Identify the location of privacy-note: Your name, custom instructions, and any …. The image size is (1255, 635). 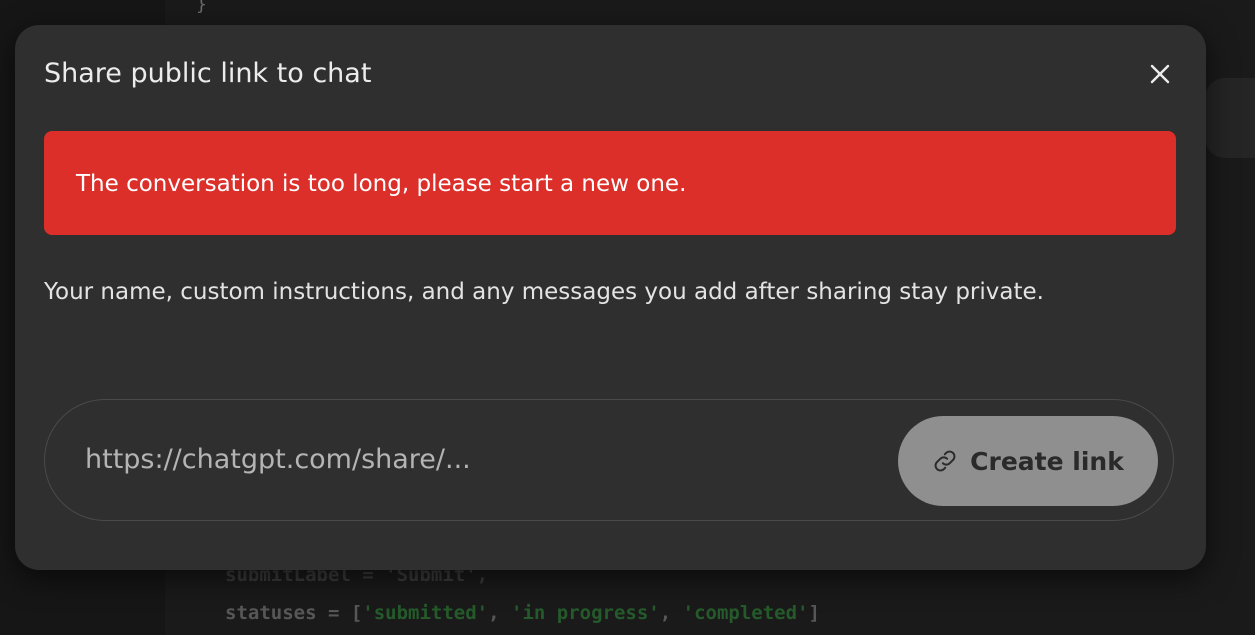
(544, 292).